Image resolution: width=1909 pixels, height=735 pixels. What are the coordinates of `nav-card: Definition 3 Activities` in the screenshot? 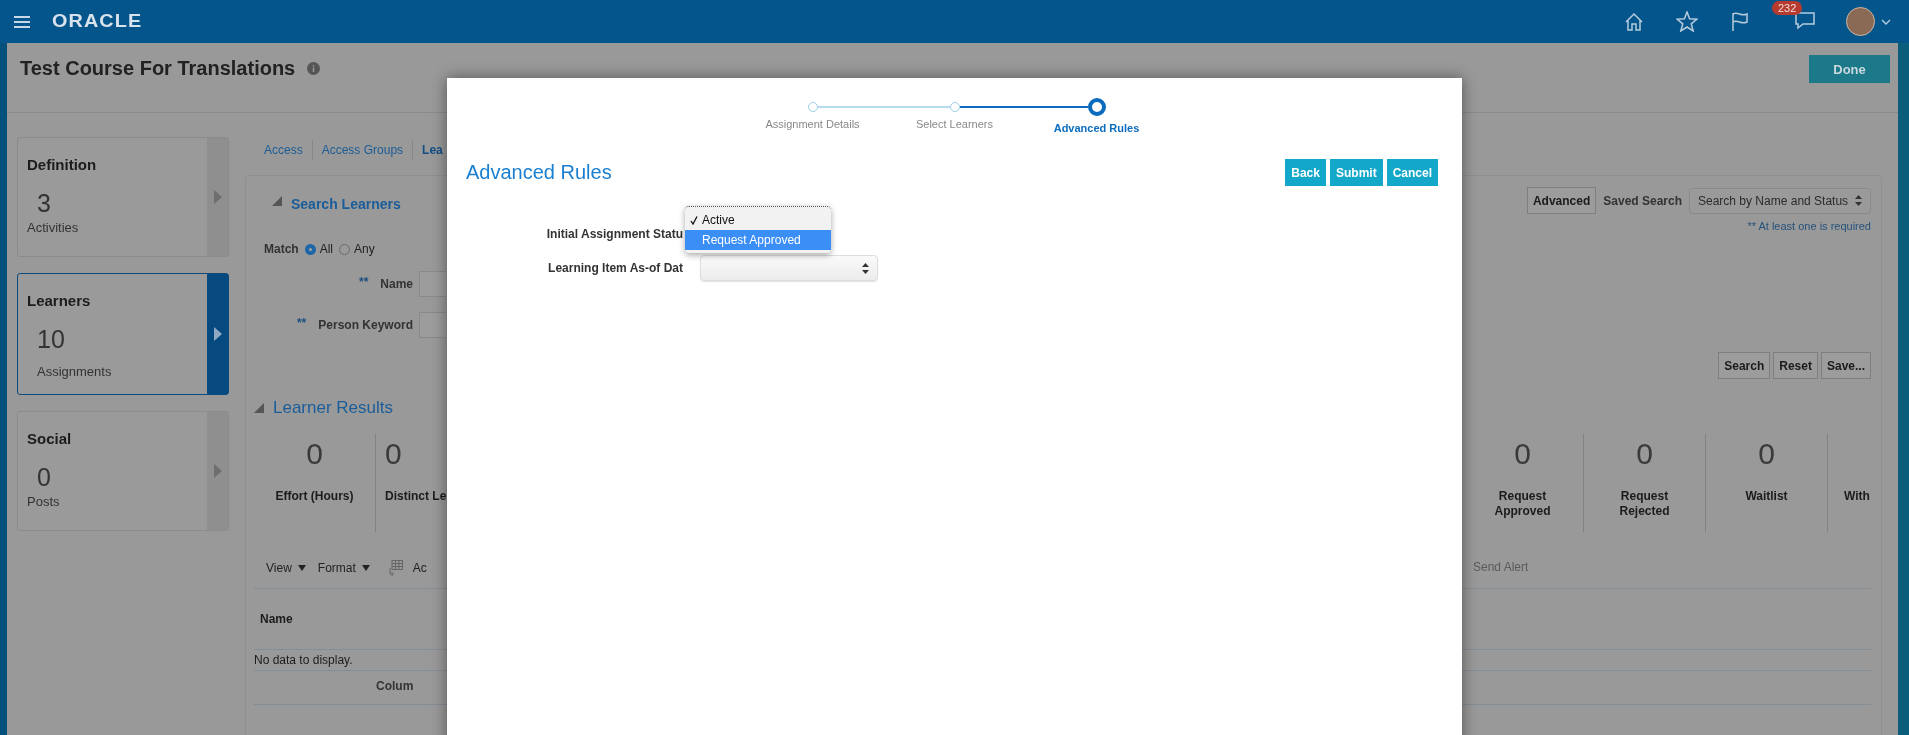 It's located at (123, 197).